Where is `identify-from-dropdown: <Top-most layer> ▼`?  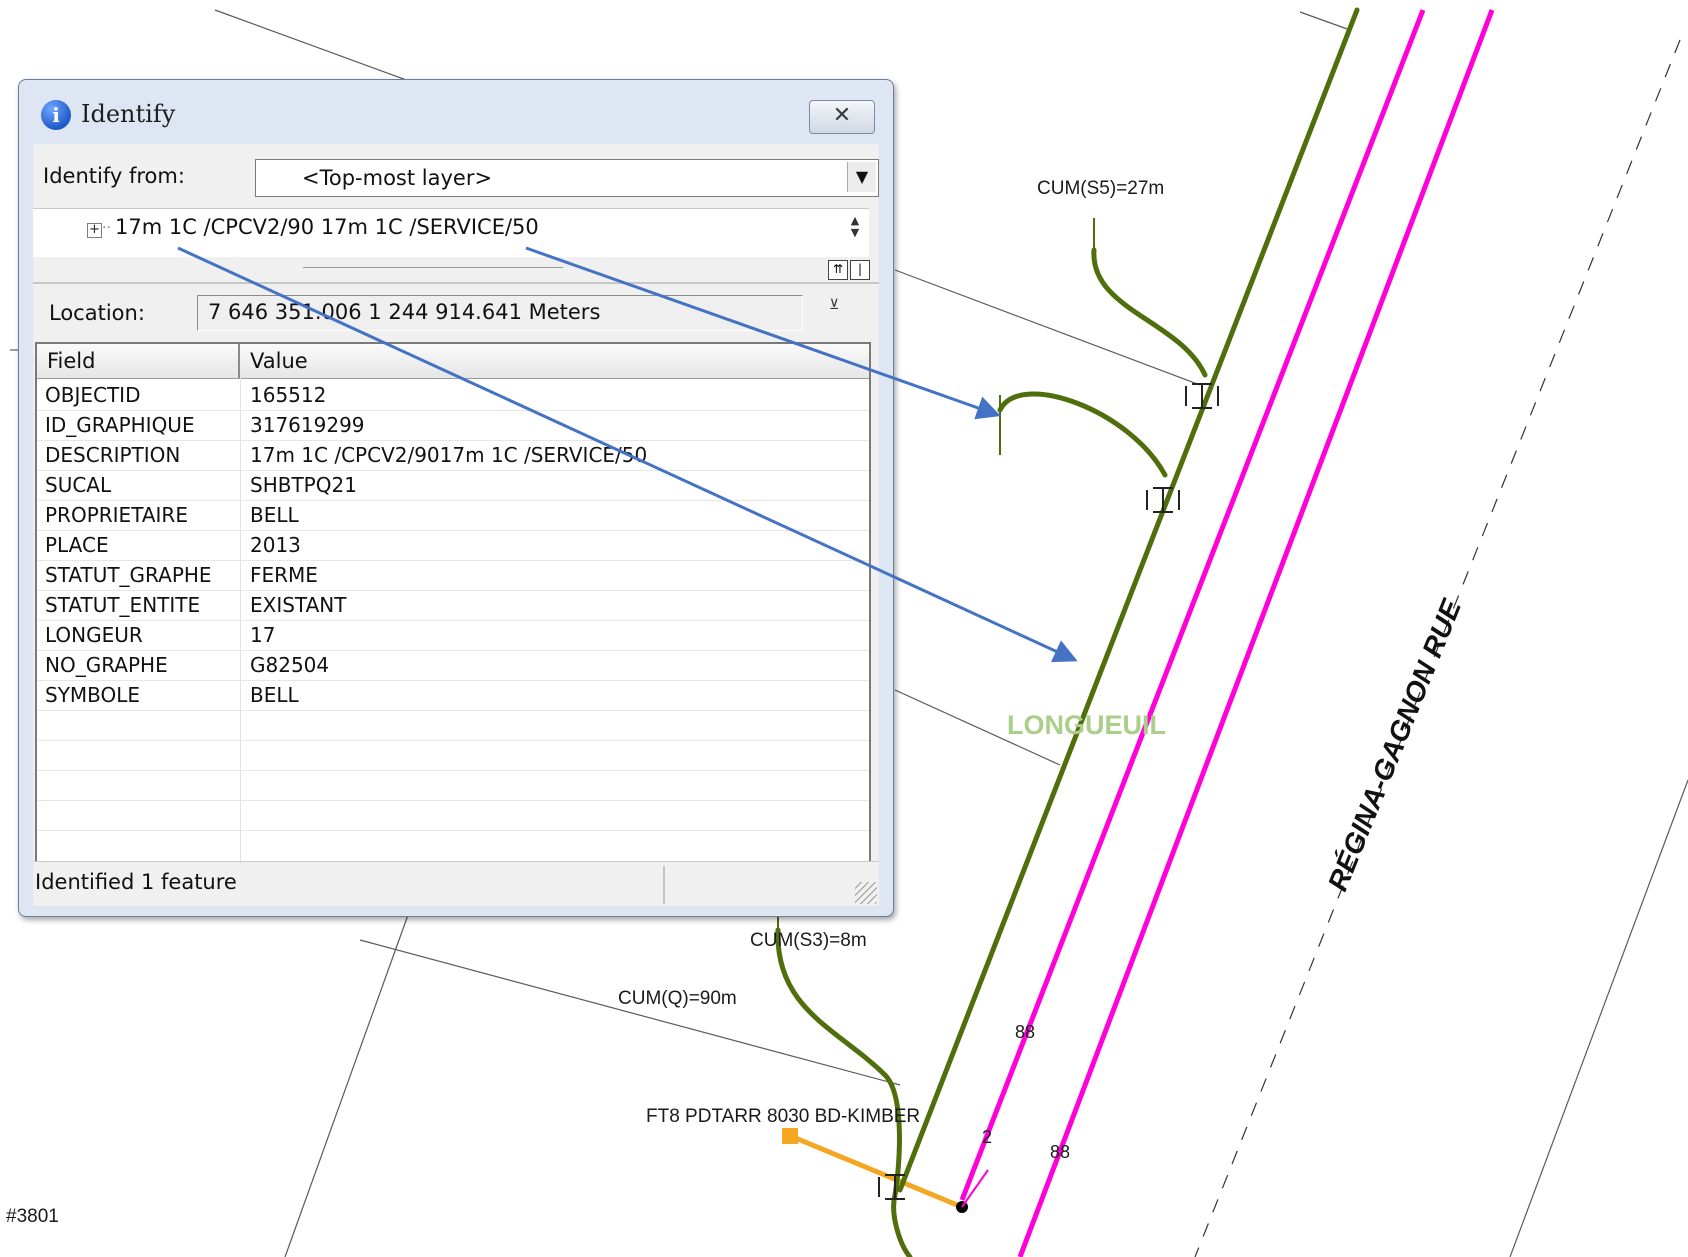 identify-from-dropdown: <Top-most layer> ▼ is located at coordinates (567, 178).